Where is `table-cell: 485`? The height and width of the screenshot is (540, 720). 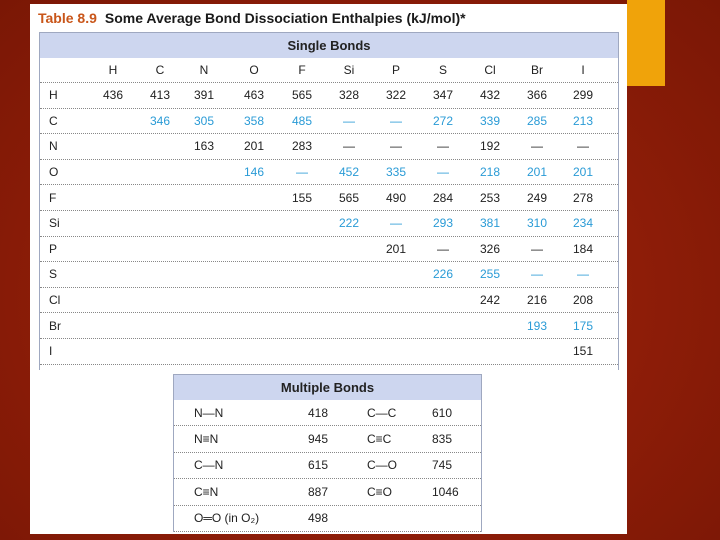
table-cell: 485 is located at coordinates (302, 120).